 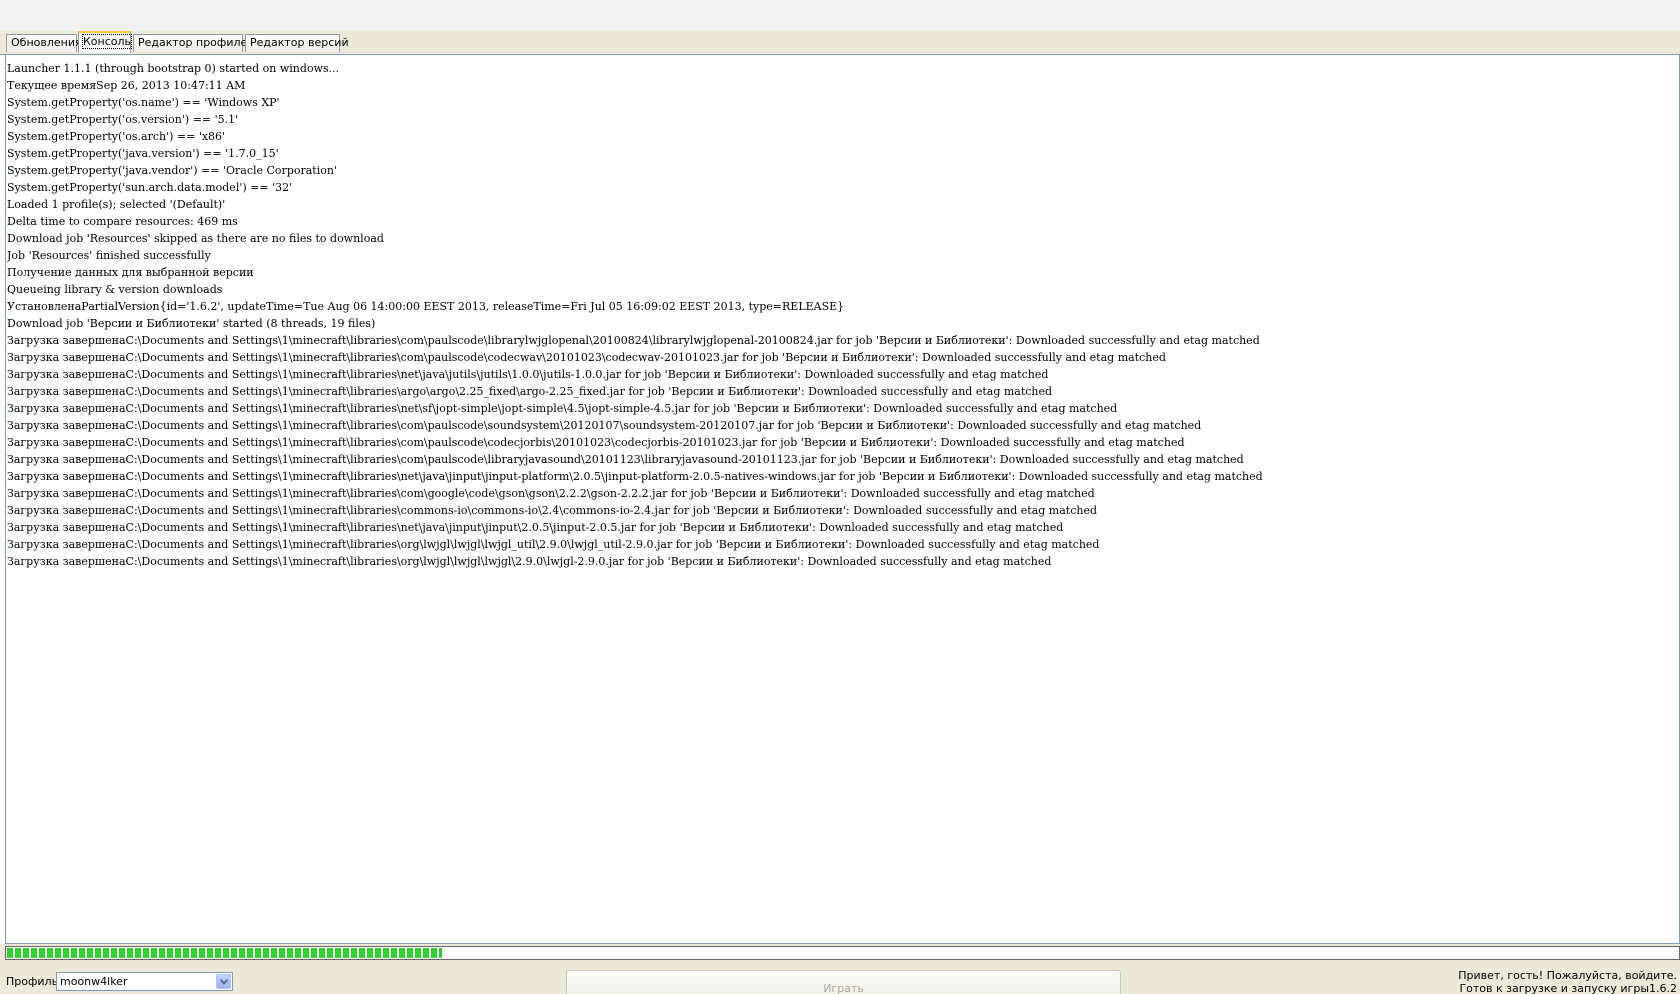 I want to click on window-titlebar, so click(x=840, y=15).